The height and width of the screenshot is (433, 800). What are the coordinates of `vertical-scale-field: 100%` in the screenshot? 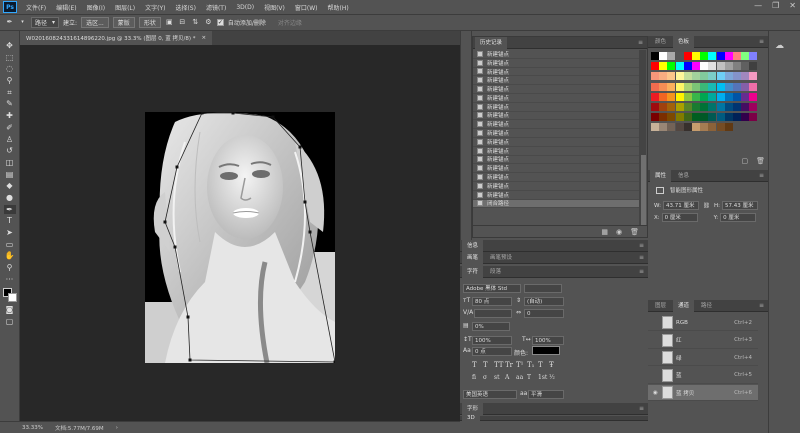 It's located at (492, 340).